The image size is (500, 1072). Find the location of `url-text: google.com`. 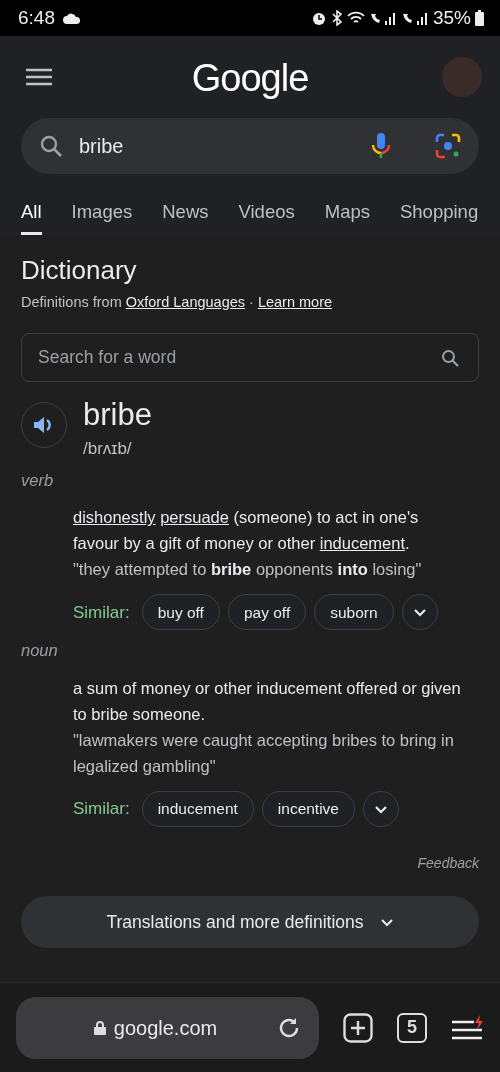

url-text: google.com is located at coordinates (165, 1028).